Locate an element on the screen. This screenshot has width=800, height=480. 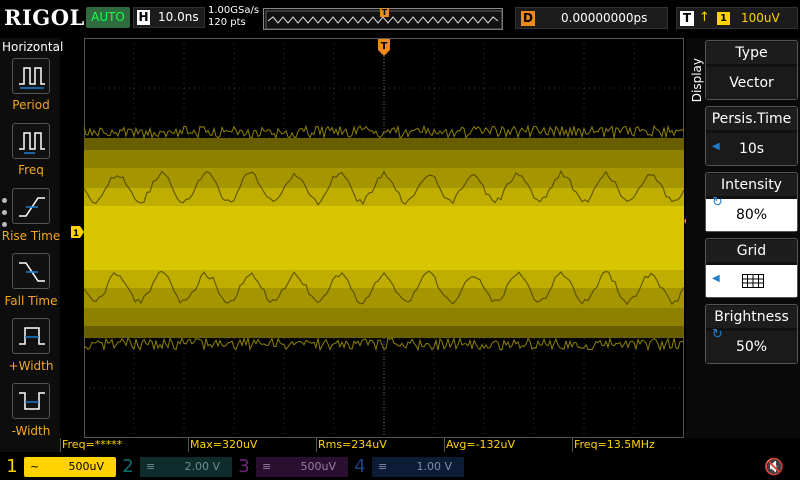
ac-coupling-icon: ~ is located at coordinates (34, 467).